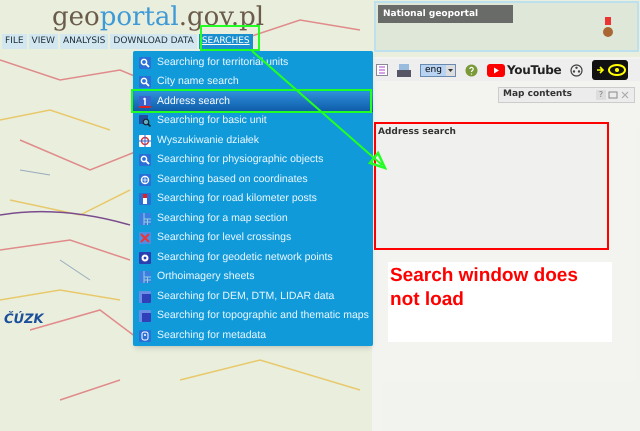  Describe the element at coordinates (601, 95) in the screenshot. I see `help-button: ?` at that location.